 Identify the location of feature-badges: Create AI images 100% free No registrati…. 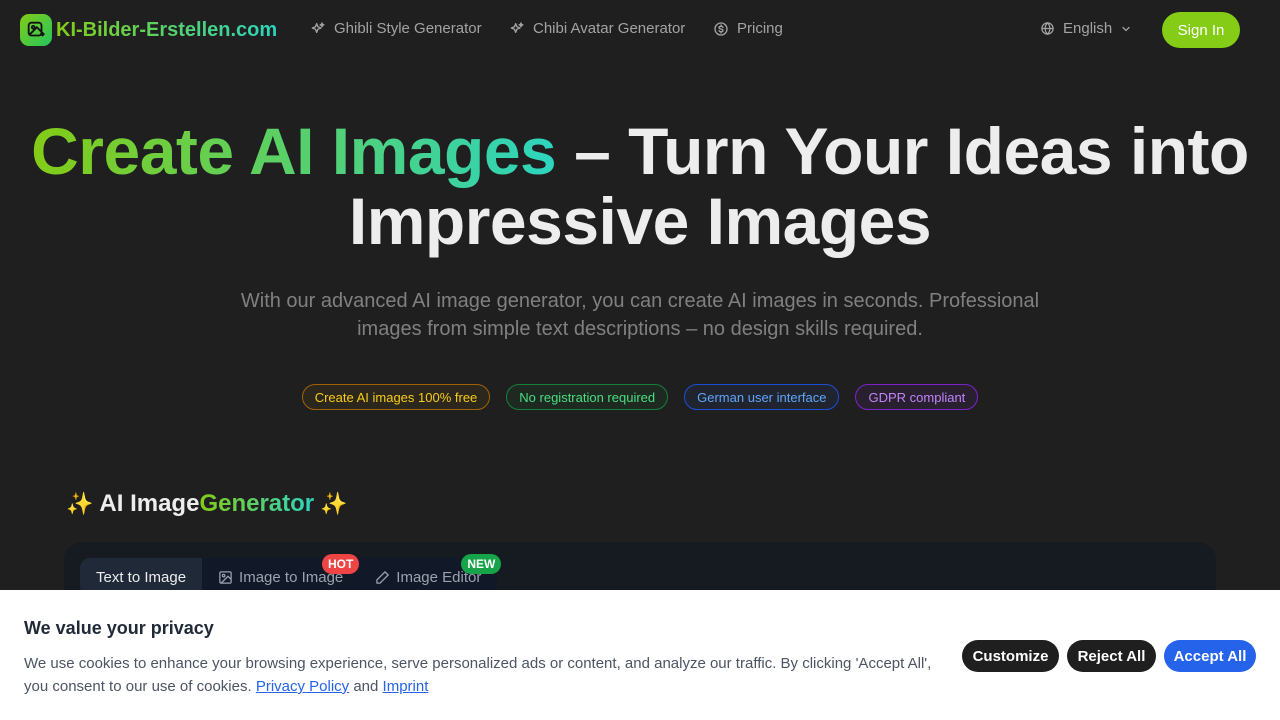
(640, 397).